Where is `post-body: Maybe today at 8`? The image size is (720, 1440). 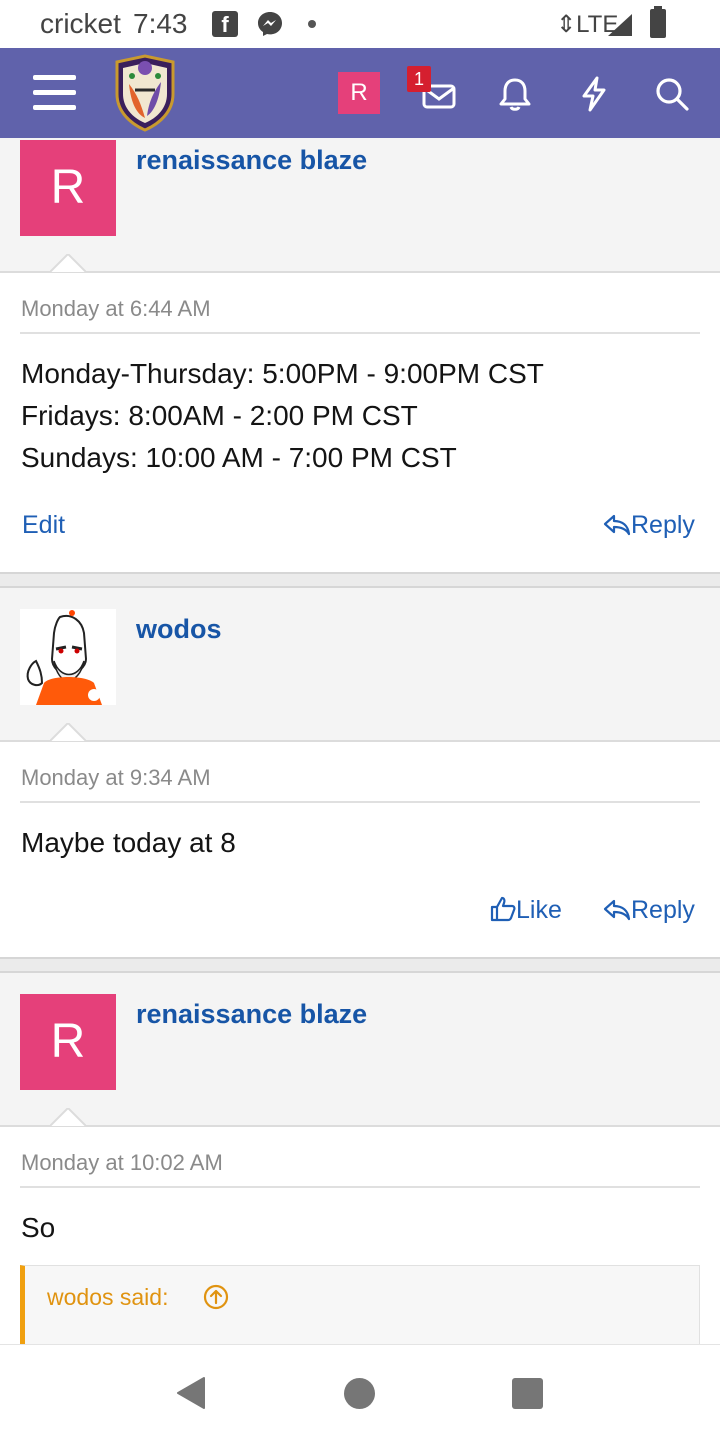 post-body: Maybe today at 8 is located at coordinates (128, 843).